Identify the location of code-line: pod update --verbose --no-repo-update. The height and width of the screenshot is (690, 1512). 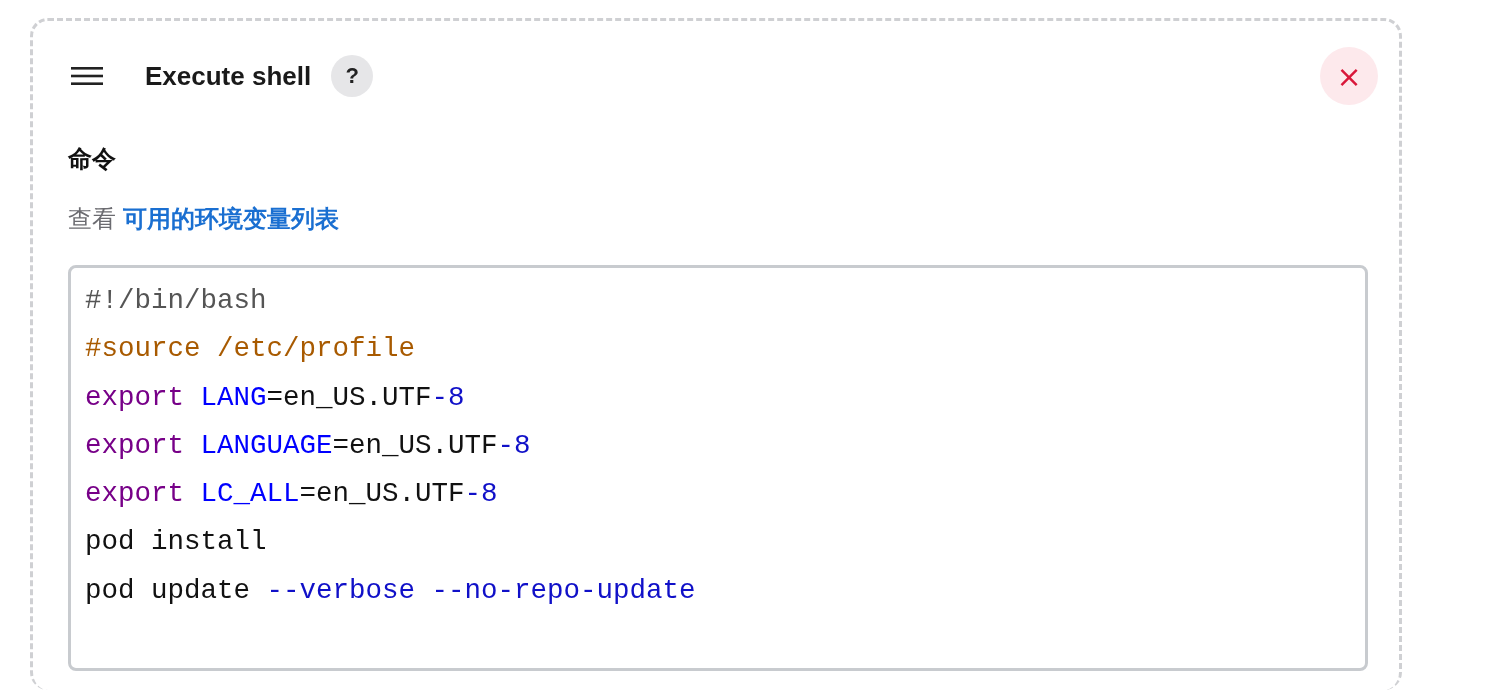
(390, 591).